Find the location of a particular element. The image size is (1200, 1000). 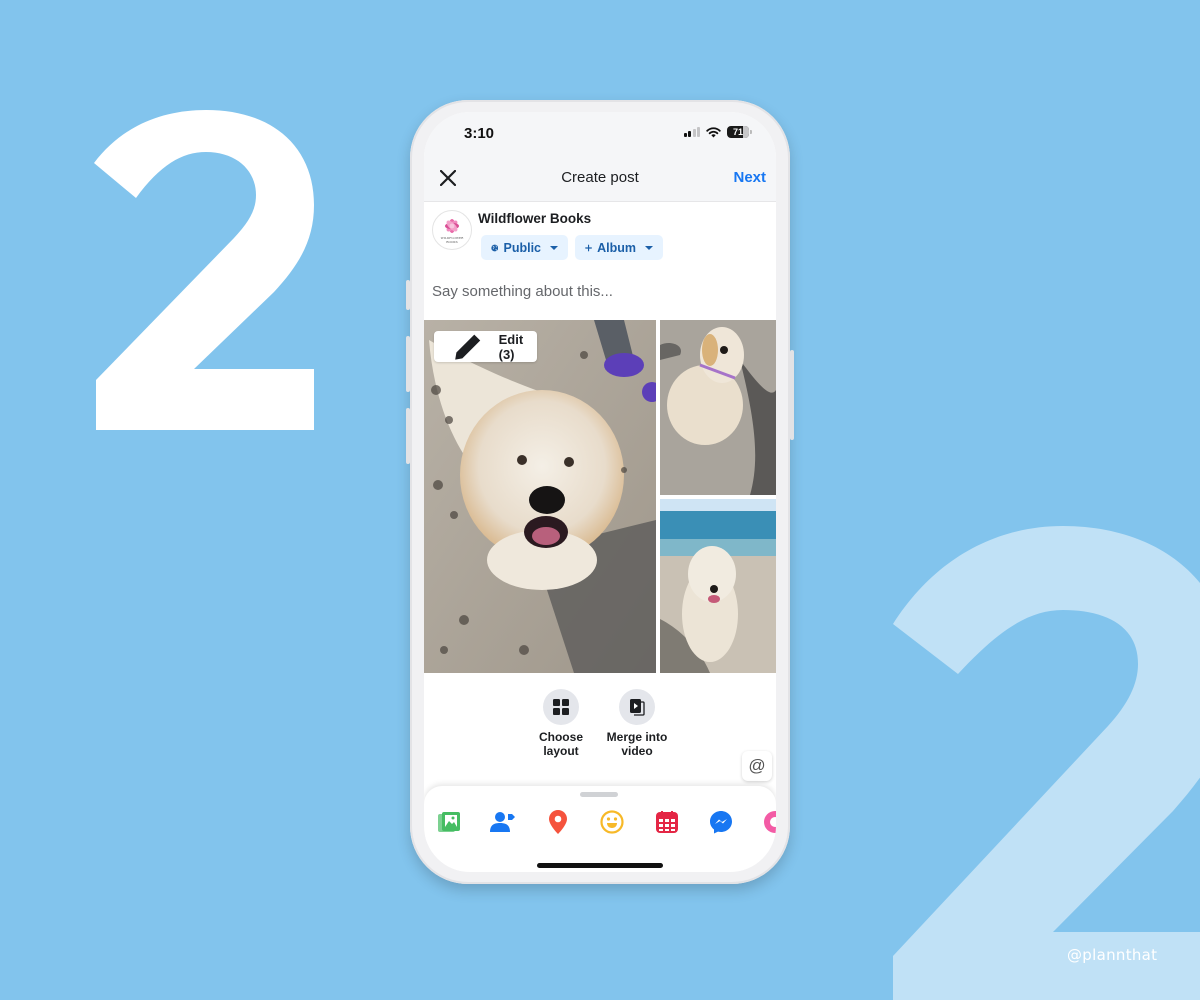

photo-grid: Edit (3) is located at coordinates (600, 496).